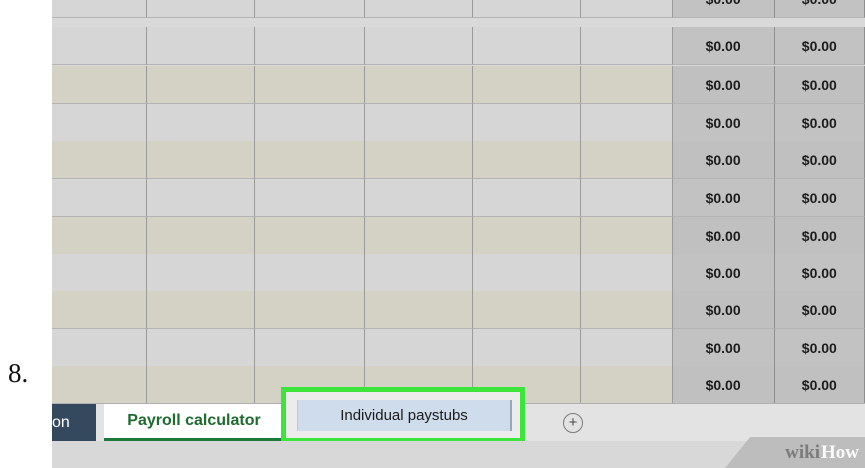  What do you see at coordinates (573, 423) in the screenshot?
I see `add-sheet-icon: +` at bounding box center [573, 423].